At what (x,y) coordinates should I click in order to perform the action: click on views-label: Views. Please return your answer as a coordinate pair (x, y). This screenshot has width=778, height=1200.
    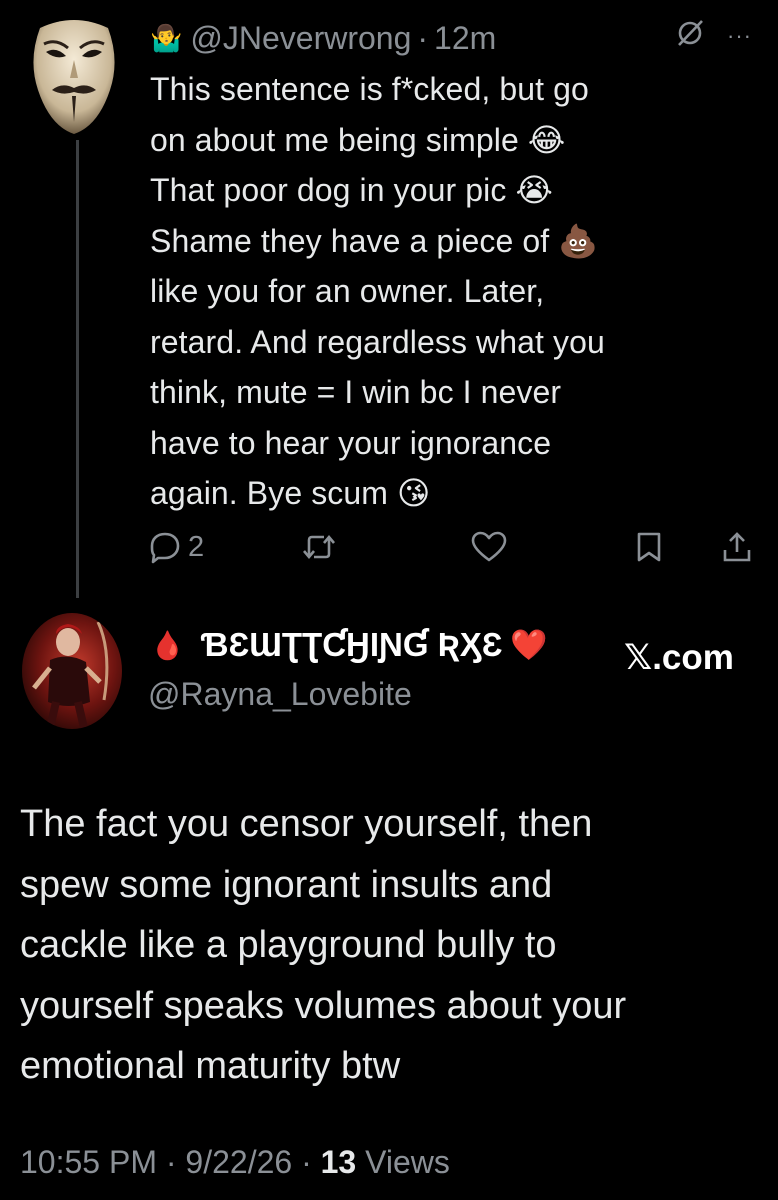
    Looking at the image, I should click on (407, 1162).